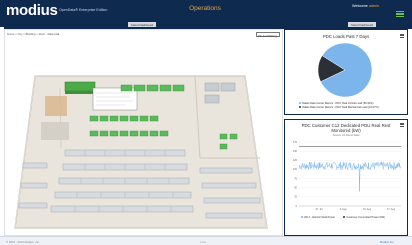 This screenshot has width=412, height=245. Describe the element at coordinates (23, 242) in the screenshot. I see `footer-copyright: © 2016 - 2019 Modius, Inc.` at that location.